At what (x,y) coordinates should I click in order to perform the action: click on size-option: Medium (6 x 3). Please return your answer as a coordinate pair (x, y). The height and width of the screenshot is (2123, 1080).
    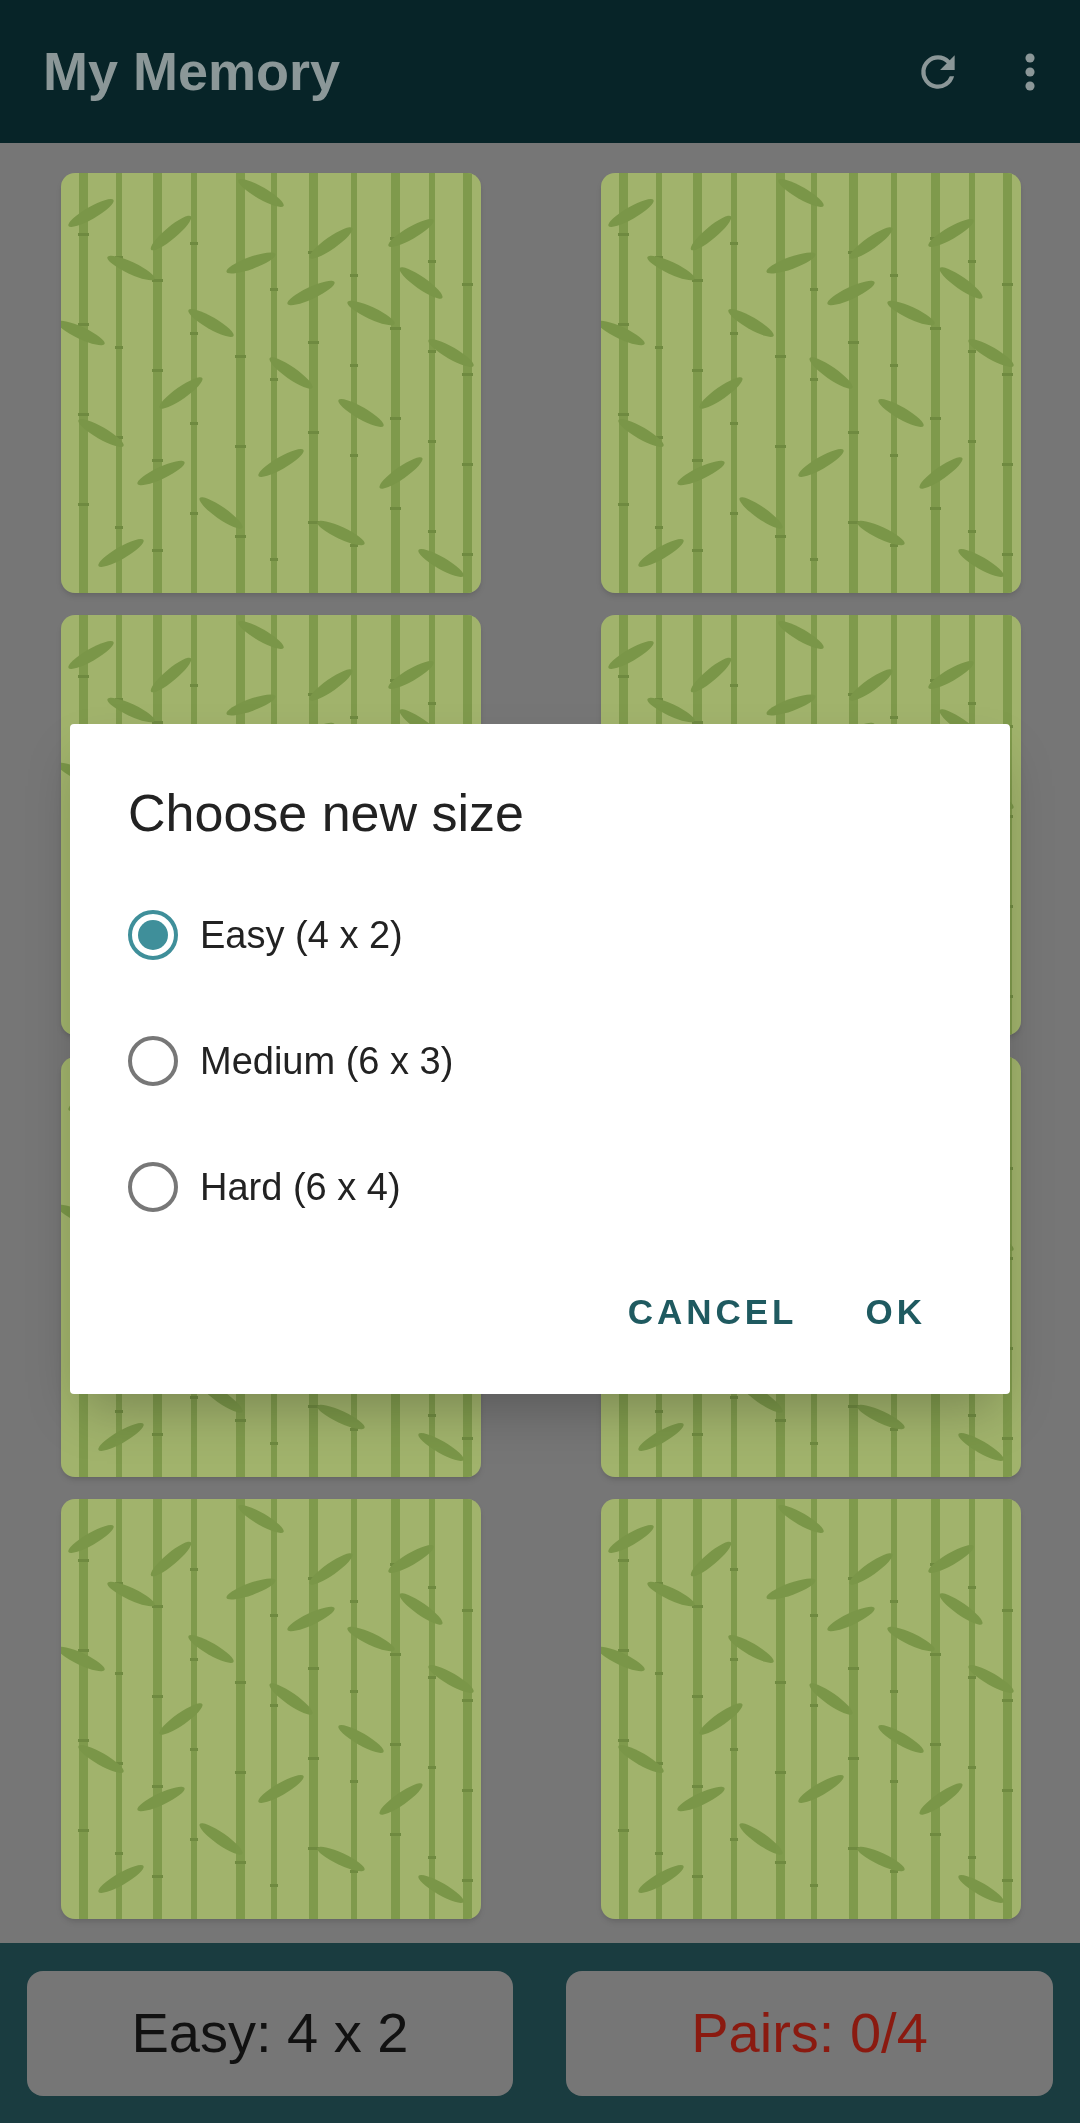
    Looking at the image, I should click on (544, 1061).